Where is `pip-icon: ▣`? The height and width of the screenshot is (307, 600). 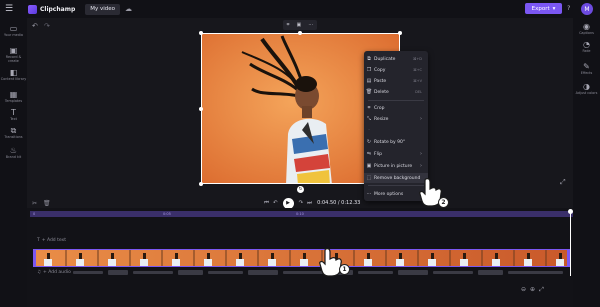 pip-icon: ▣ is located at coordinates (369, 166).